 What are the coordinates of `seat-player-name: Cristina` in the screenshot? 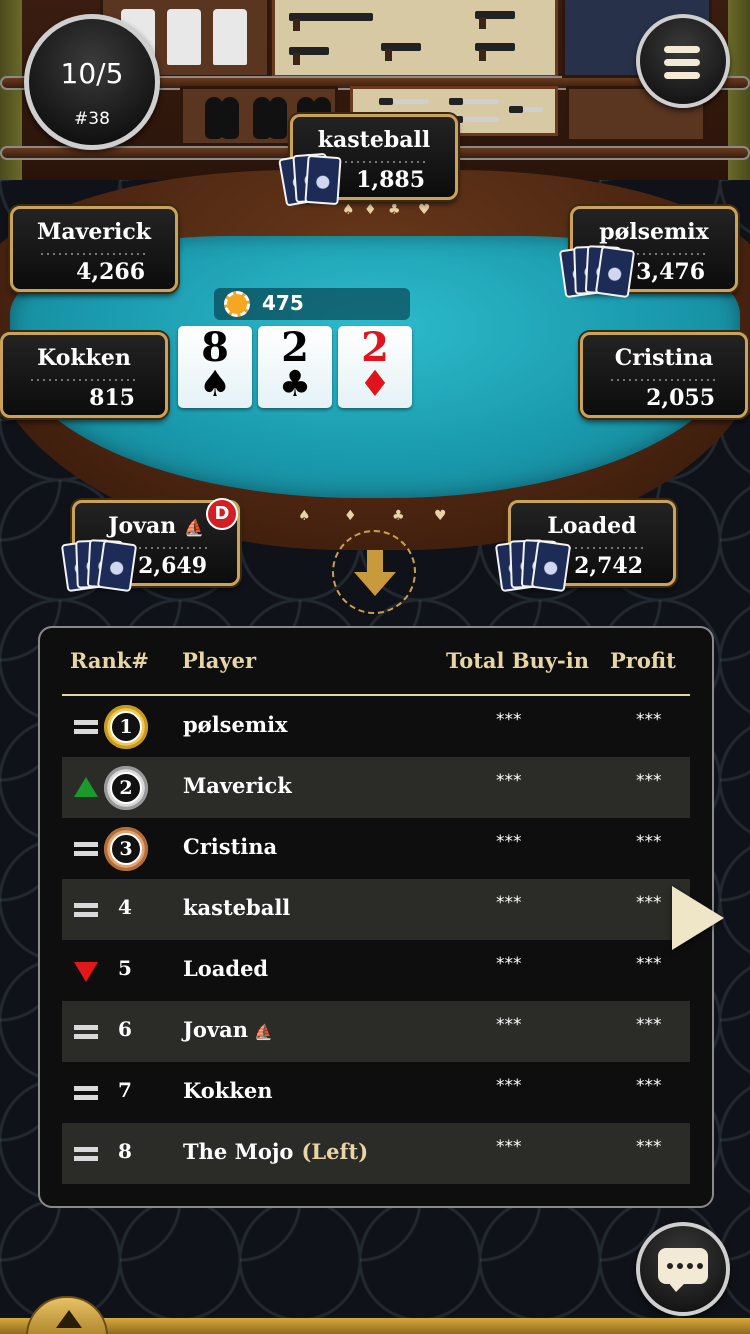 It's located at (664, 358).